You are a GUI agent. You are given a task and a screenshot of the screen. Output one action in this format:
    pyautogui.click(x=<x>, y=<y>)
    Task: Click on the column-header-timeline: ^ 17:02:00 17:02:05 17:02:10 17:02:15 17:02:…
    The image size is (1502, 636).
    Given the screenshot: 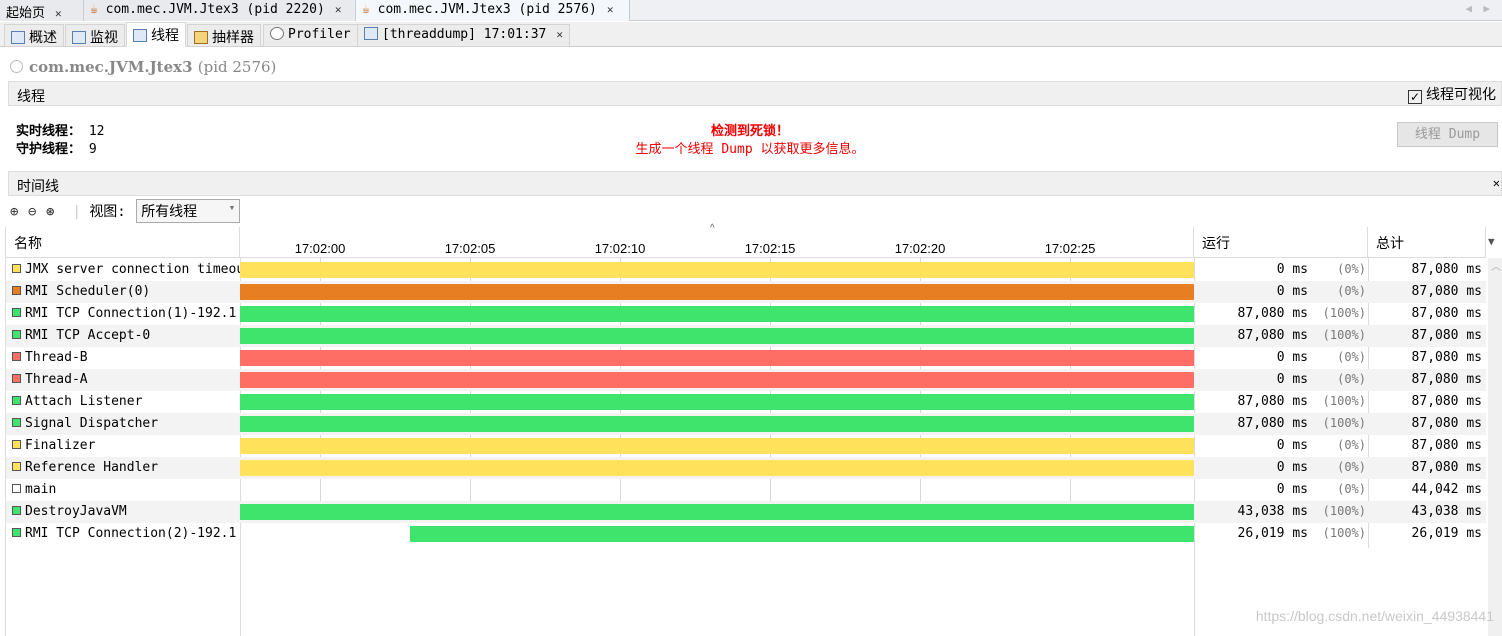 What is the action you would take?
    pyautogui.click(x=717, y=240)
    